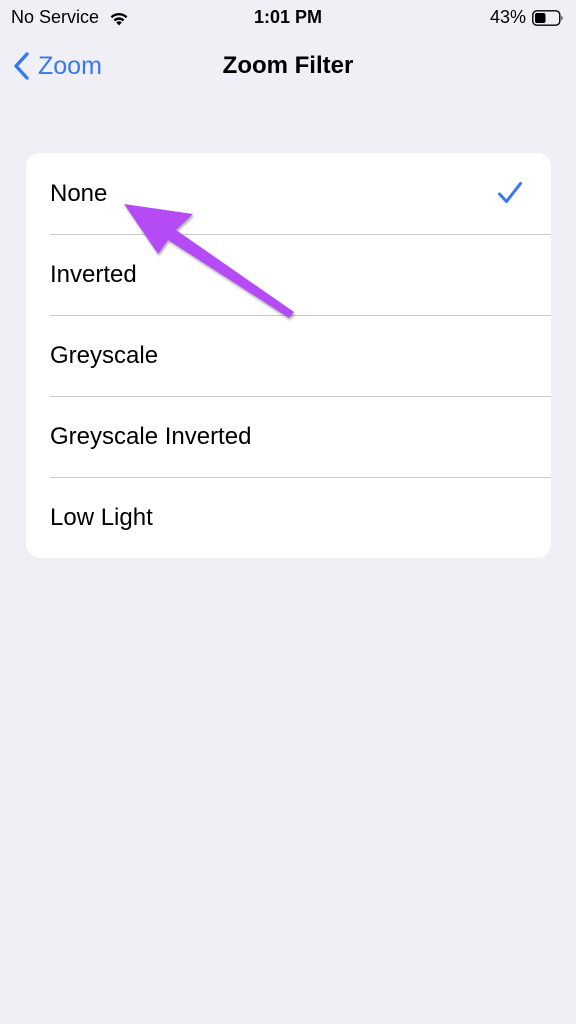 This screenshot has height=1024, width=576. I want to click on battery-icon, so click(548, 17).